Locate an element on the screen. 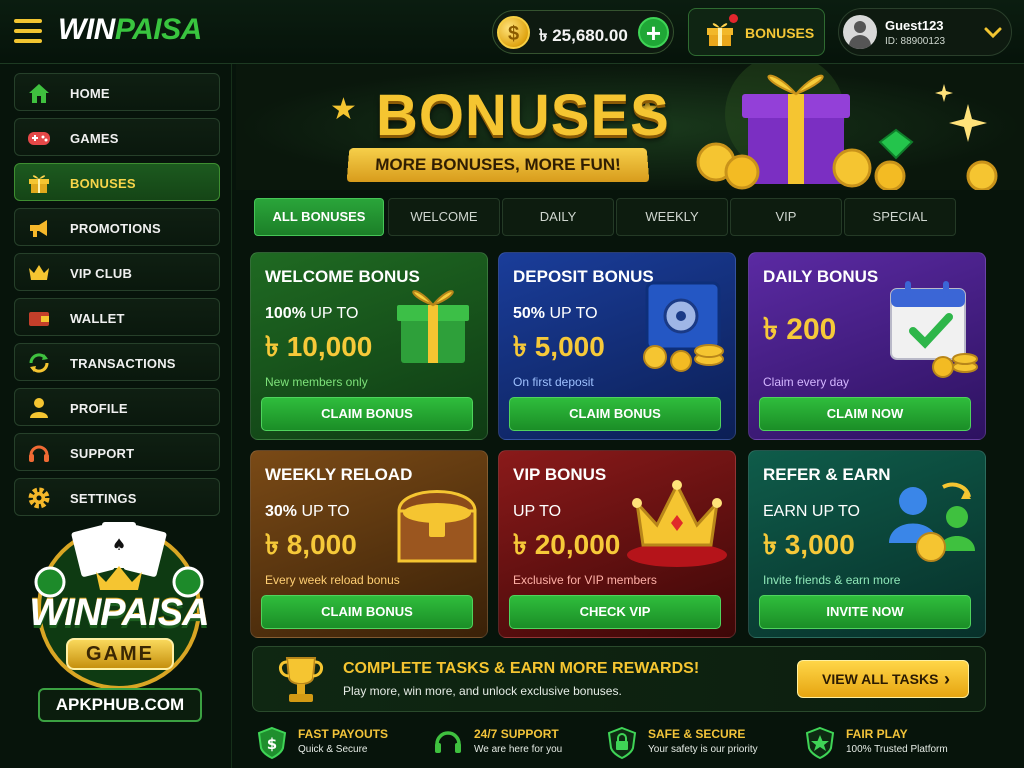  card-subtitle: UP TO is located at coordinates (537, 512).